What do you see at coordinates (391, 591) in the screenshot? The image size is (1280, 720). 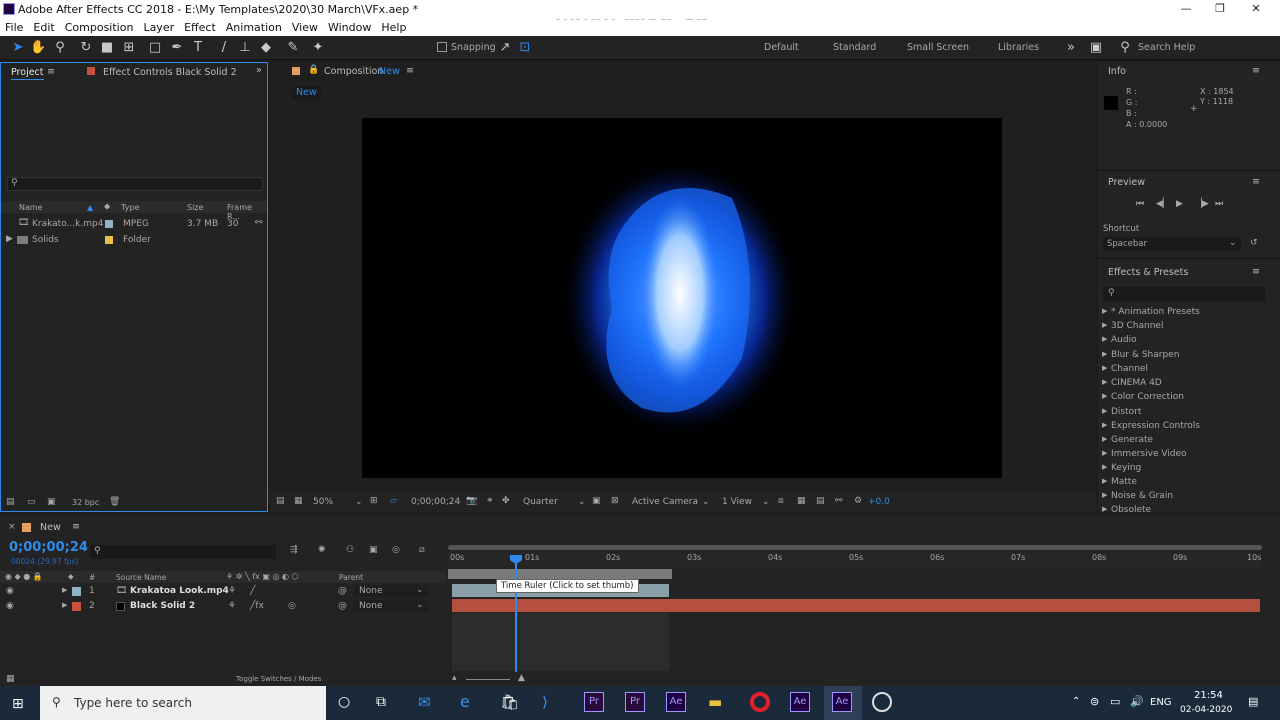 I see `parent-dropdown: None ⌄` at bounding box center [391, 591].